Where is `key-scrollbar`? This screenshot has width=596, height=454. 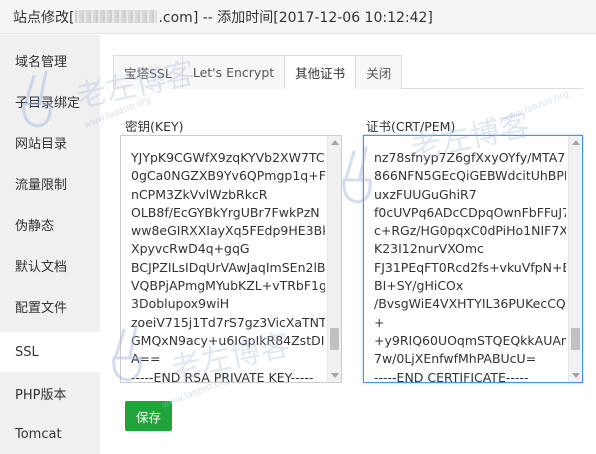 key-scrollbar is located at coordinates (334, 259).